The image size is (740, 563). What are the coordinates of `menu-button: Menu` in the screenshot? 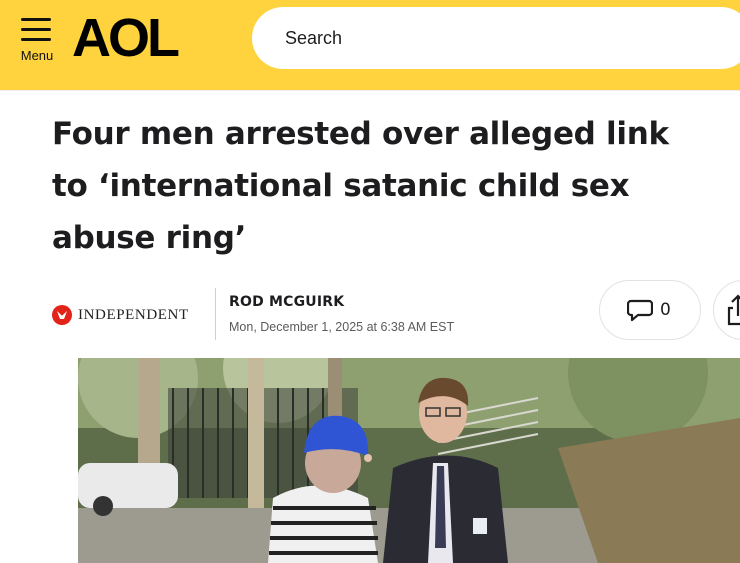 It's located at (37, 41).